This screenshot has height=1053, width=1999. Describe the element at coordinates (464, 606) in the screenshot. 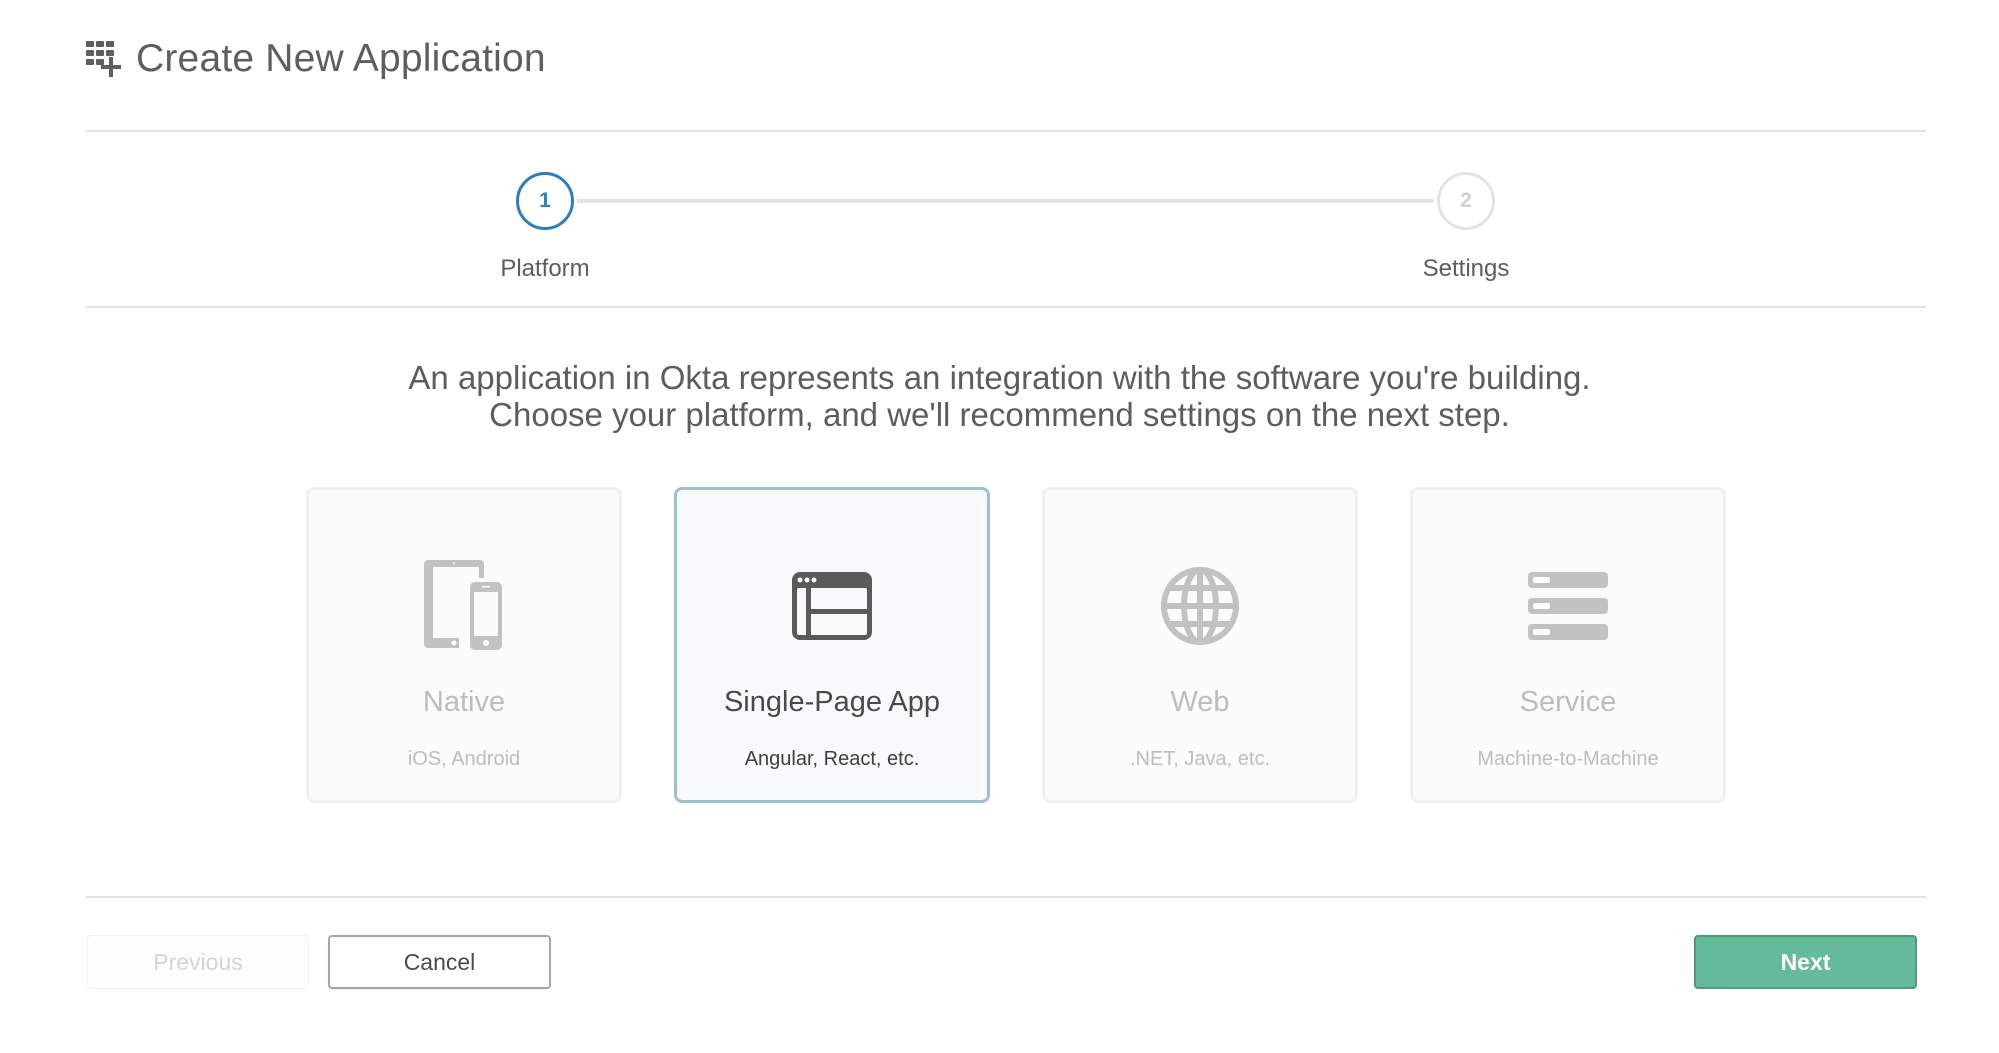

I see `mobile-devices-icon` at that location.